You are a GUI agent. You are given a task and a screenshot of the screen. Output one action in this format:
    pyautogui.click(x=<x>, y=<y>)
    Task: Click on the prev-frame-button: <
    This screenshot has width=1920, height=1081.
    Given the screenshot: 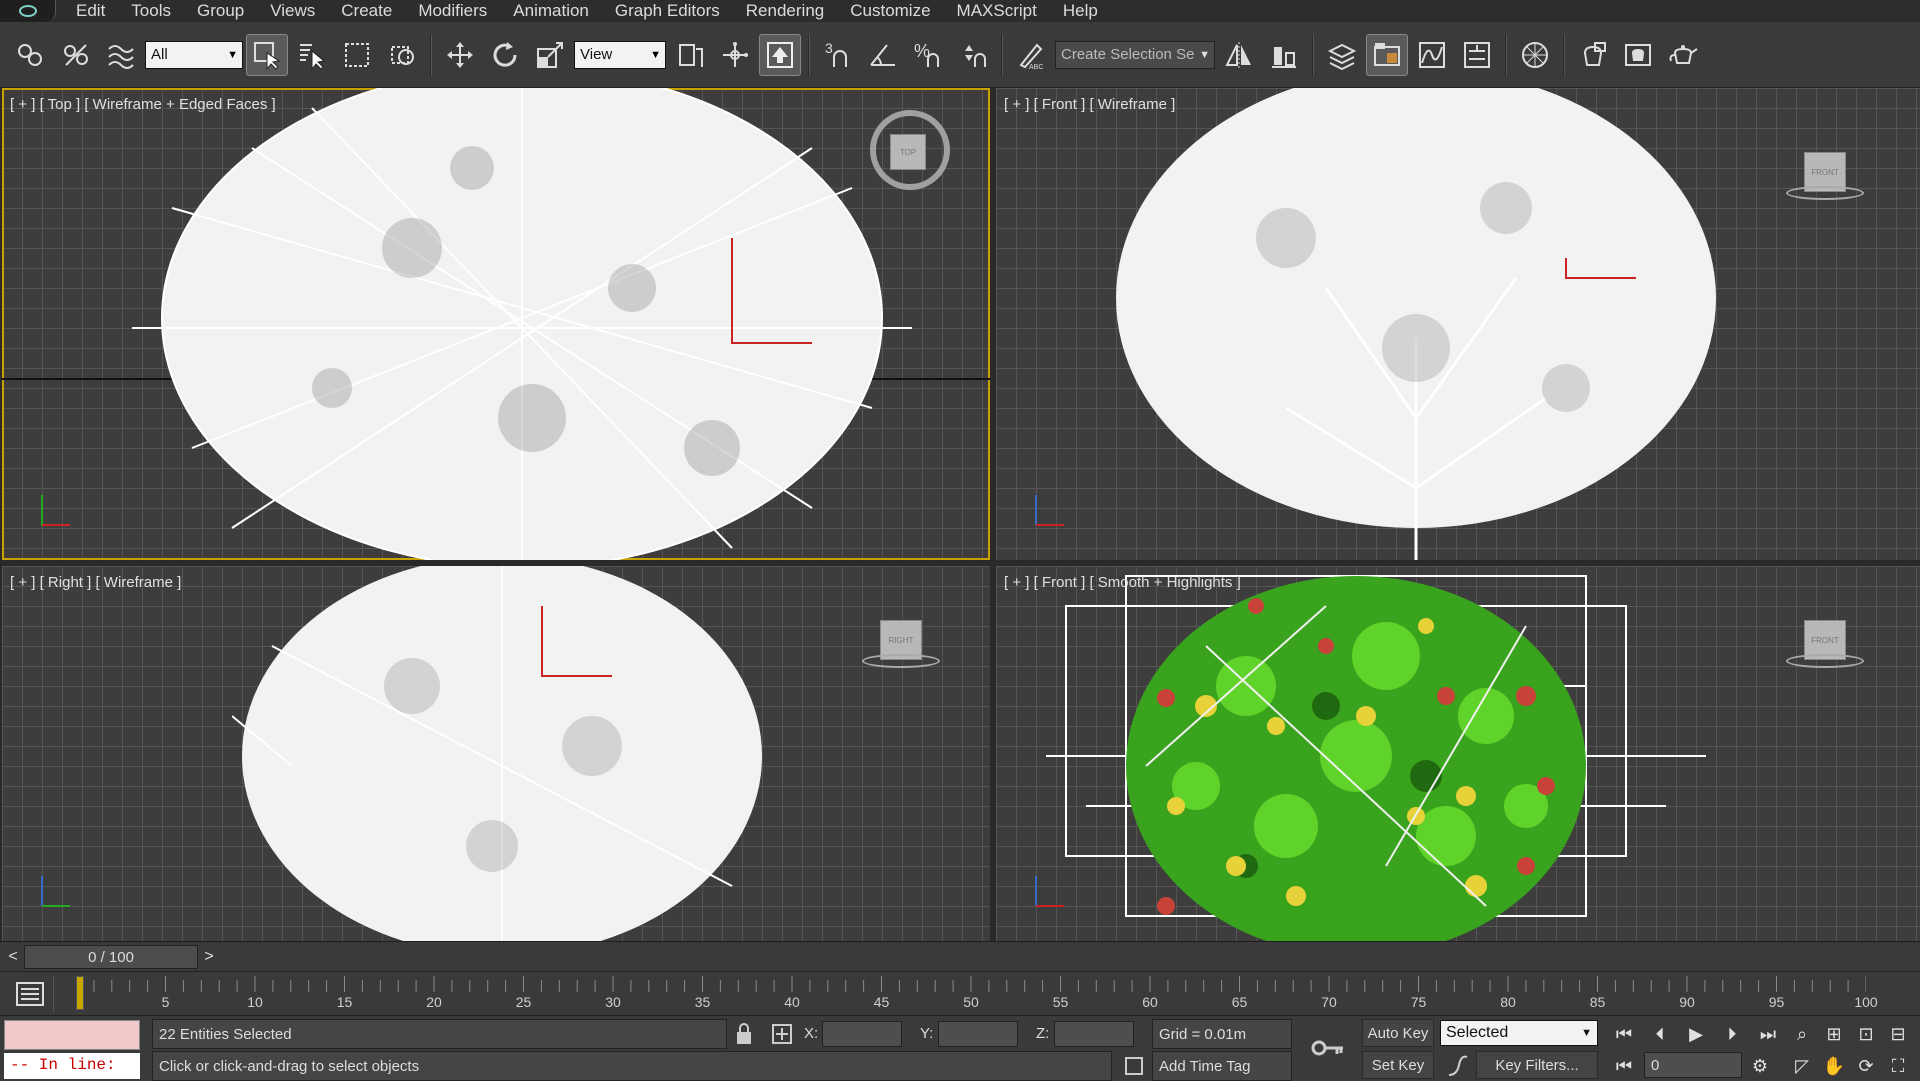 What is the action you would take?
    pyautogui.click(x=13, y=957)
    